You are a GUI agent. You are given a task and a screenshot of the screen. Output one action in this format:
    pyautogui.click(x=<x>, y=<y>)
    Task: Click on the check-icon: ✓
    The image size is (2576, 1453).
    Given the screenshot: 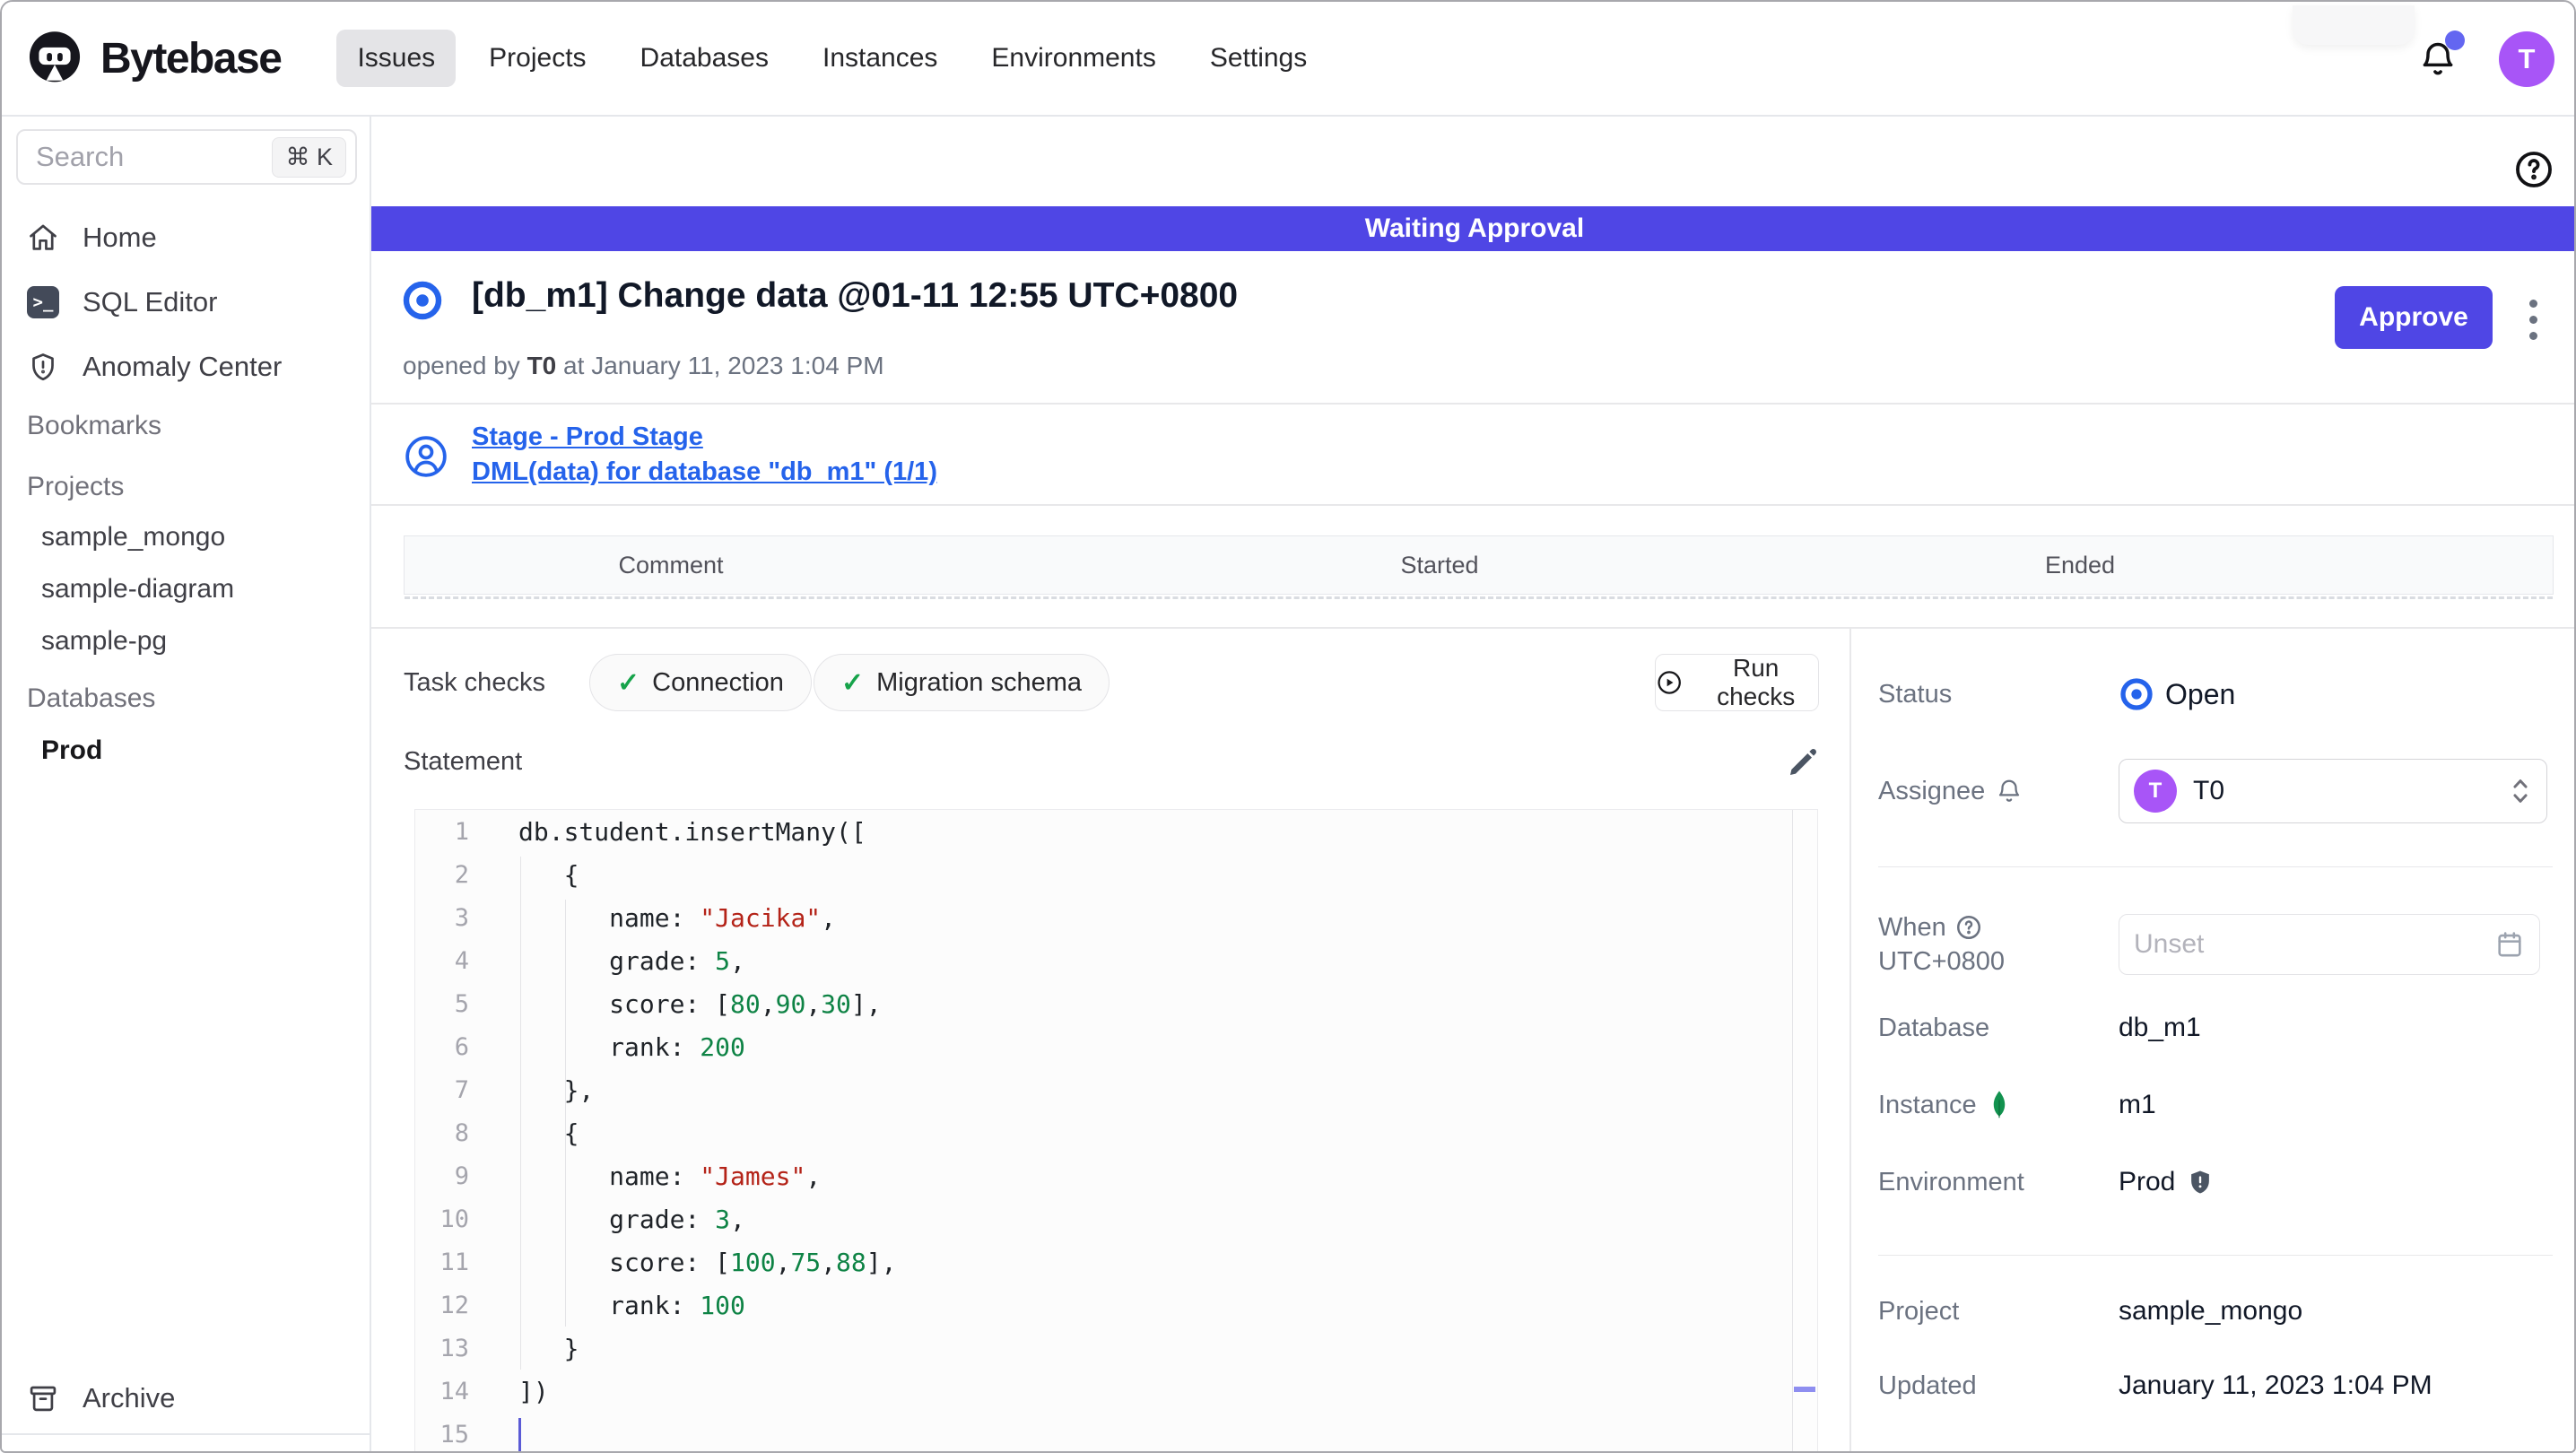 What is the action you would take?
    pyautogui.click(x=853, y=682)
    